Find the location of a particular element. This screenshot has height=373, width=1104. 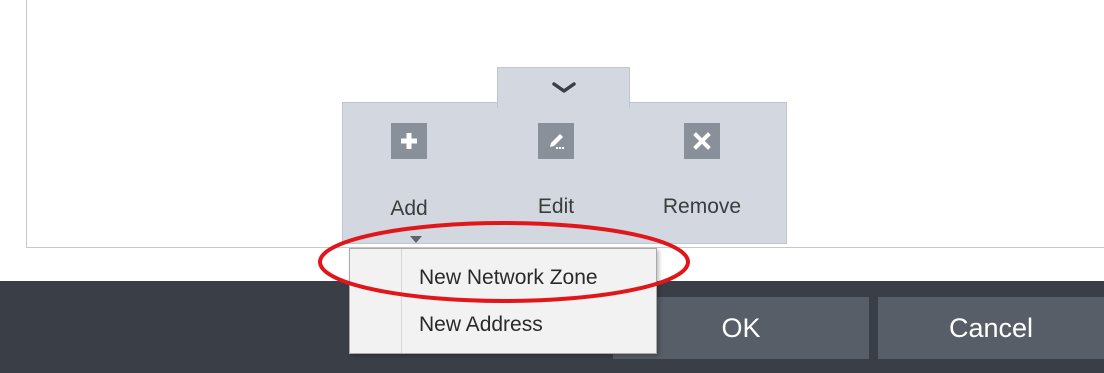

pencil-icon is located at coordinates (557, 141).